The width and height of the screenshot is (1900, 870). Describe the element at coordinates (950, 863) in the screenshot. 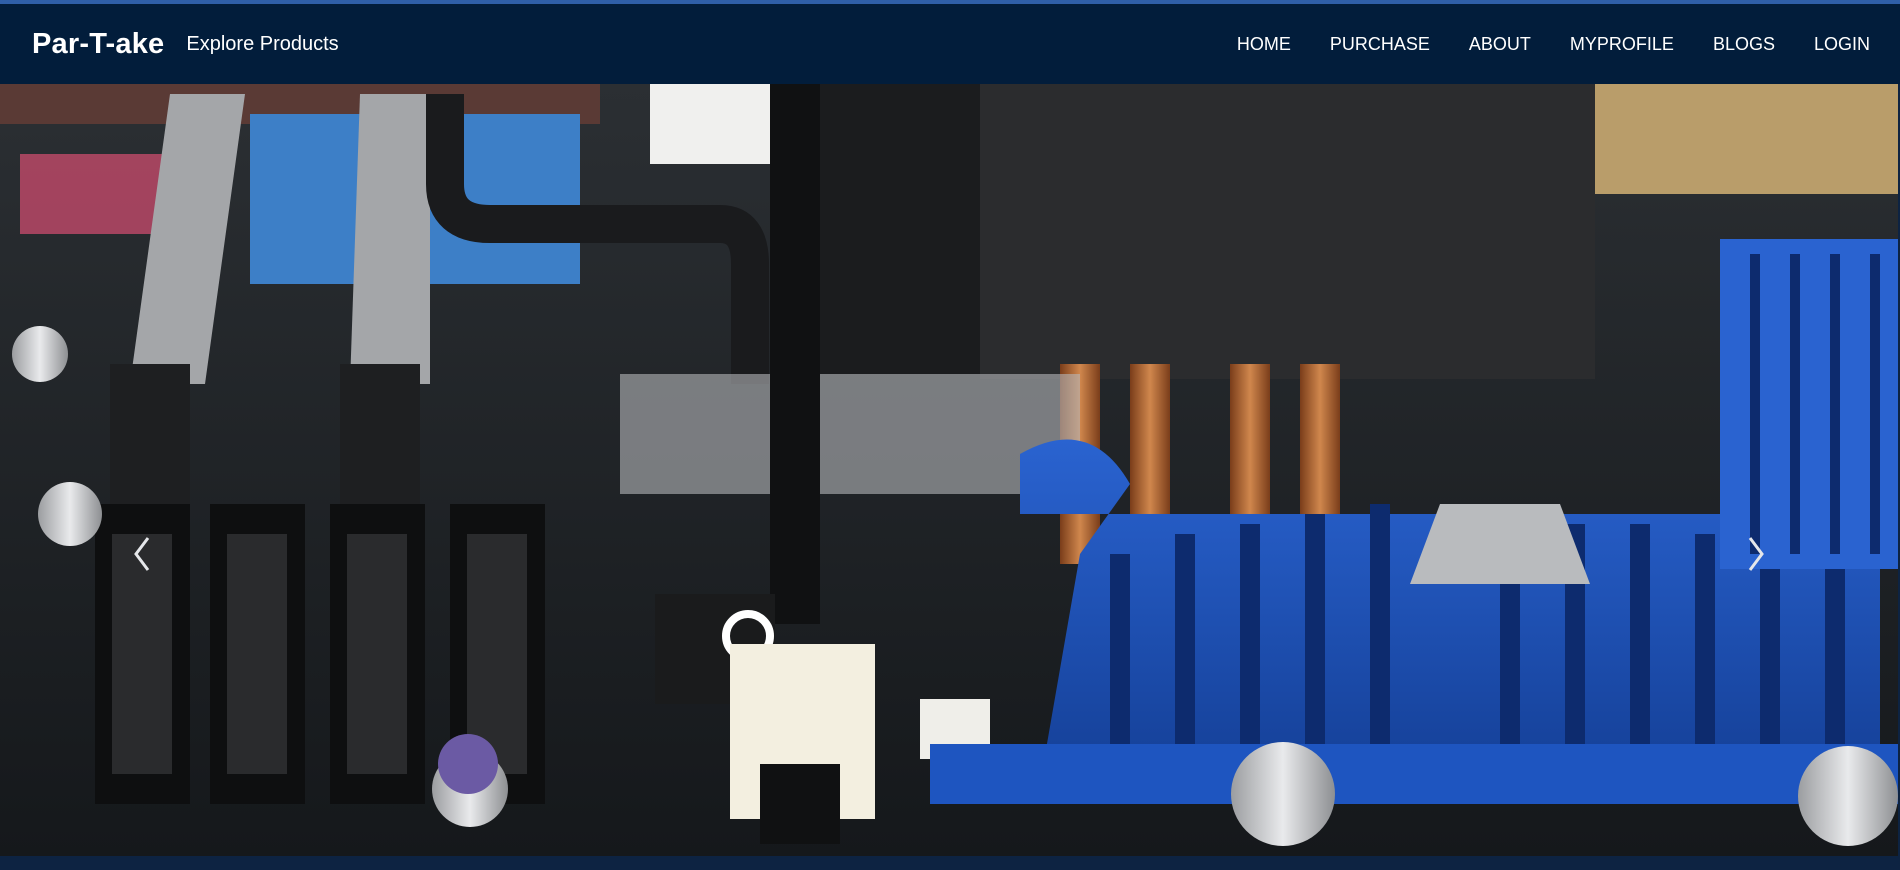

I see `page-bottom-band` at that location.